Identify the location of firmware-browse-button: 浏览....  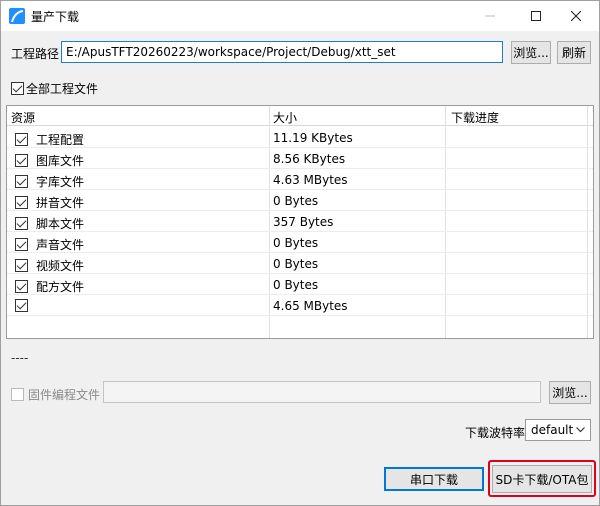
(570, 392).